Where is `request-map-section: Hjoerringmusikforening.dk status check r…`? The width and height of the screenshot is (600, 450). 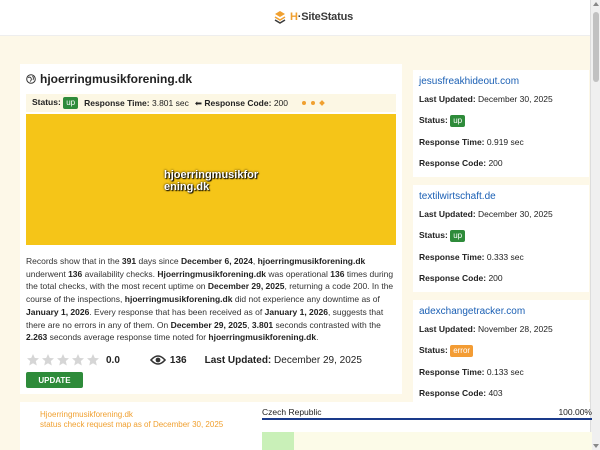 request-map-section: Hjoerringmusikforening.dk status check r… is located at coordinates (306, 426).